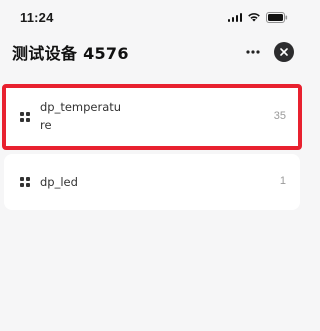 This screenshot has width=320, height=331. Describe the element at coordinates (254, 17) in the screenshot. I see `wifi-icon` at that location.